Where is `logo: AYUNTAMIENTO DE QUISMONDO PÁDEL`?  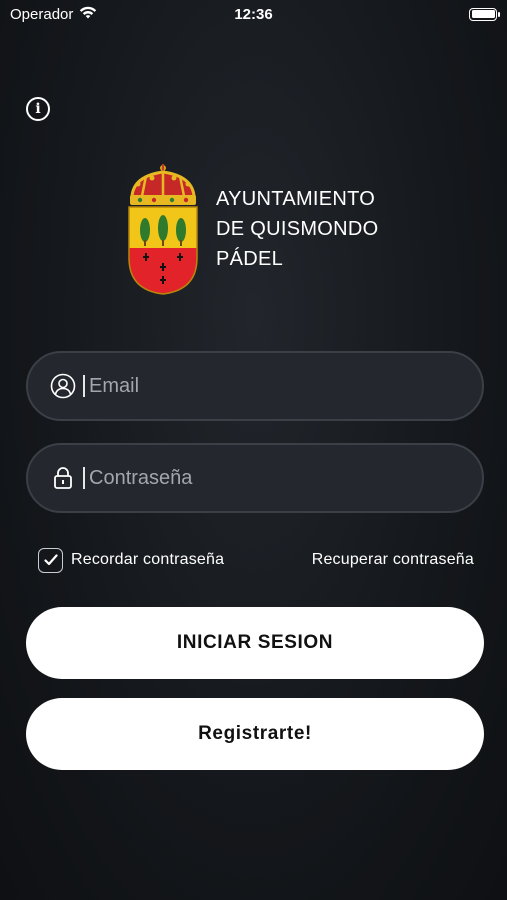 logo: AYUNTAMIENTO DE QUISMONDO PÁDEL is located at coordinates (252, 229).